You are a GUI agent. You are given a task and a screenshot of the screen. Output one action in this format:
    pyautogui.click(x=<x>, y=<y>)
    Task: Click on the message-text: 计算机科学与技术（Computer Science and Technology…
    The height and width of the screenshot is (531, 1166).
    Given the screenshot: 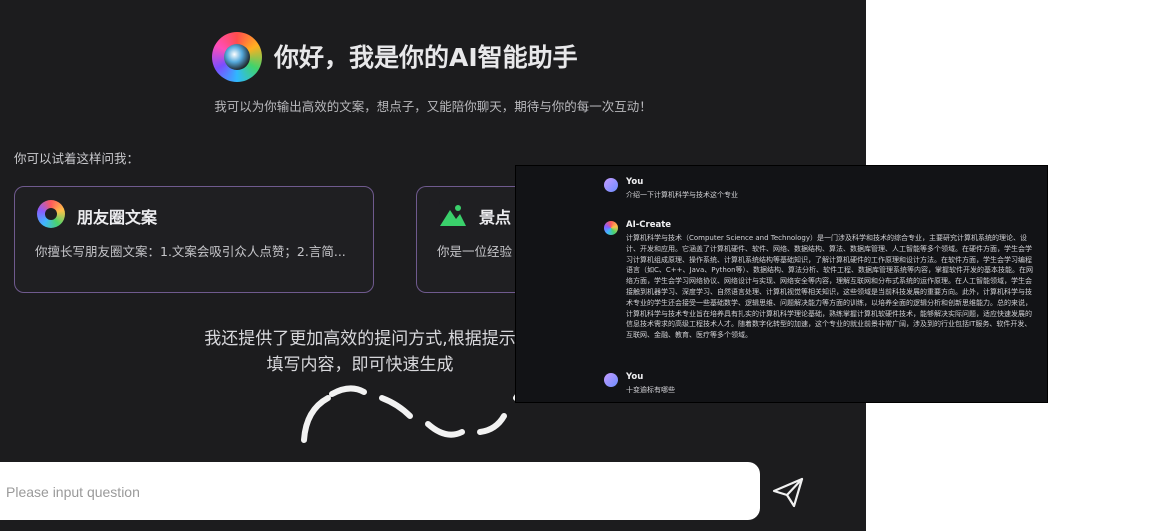 What is the action you would take?
    pyautogui.click(x=830, y=287)
    